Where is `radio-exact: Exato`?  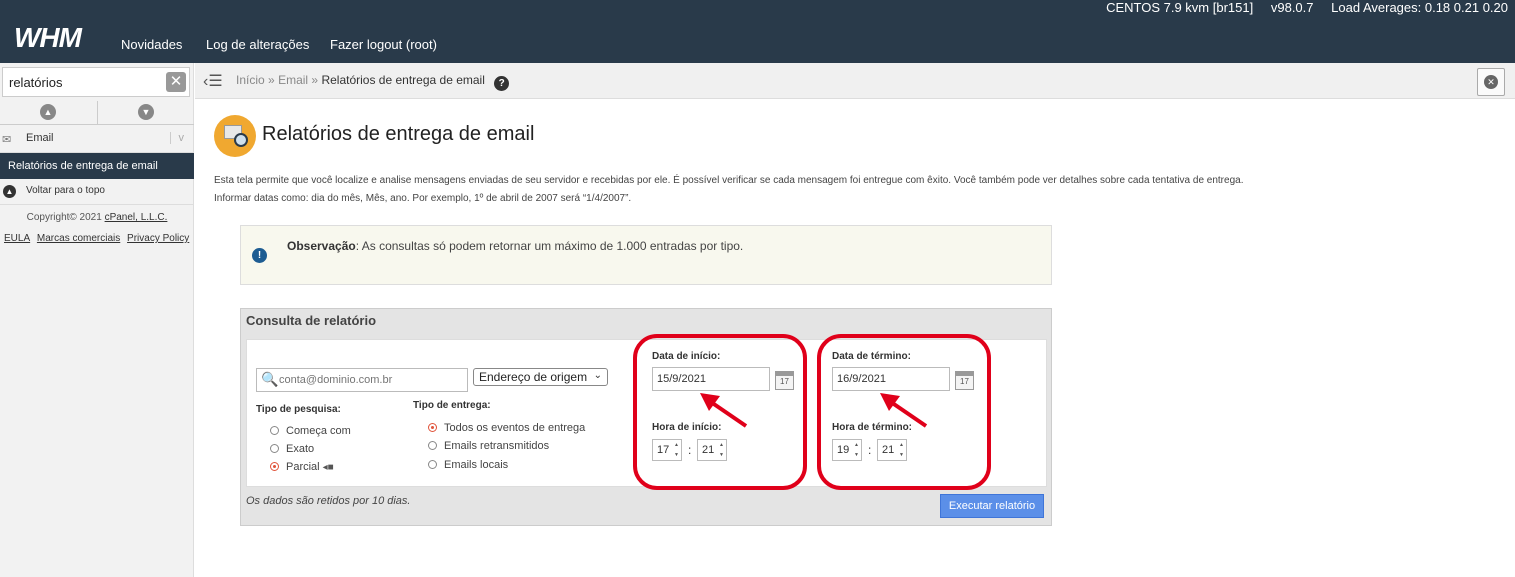 radio-exact: Exato is located at coordinates (292, 449).